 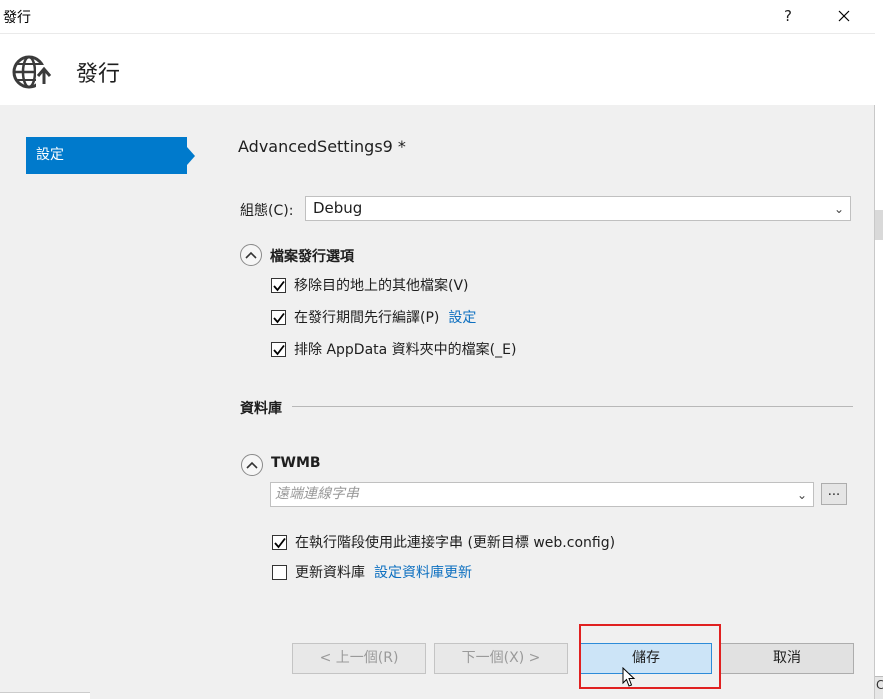 I want to click on title-bar: 發行 ?, so click(x=437, y=16).